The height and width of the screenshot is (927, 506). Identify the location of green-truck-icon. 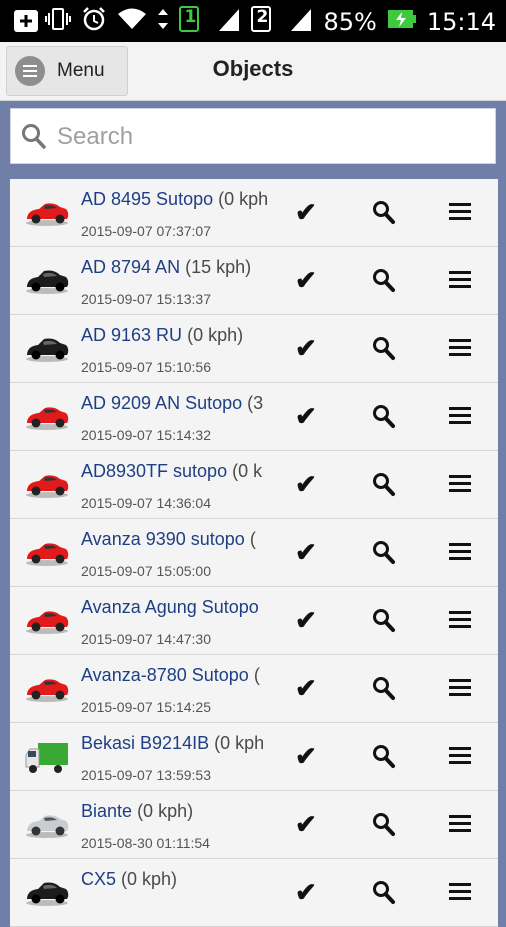
(47, 757).